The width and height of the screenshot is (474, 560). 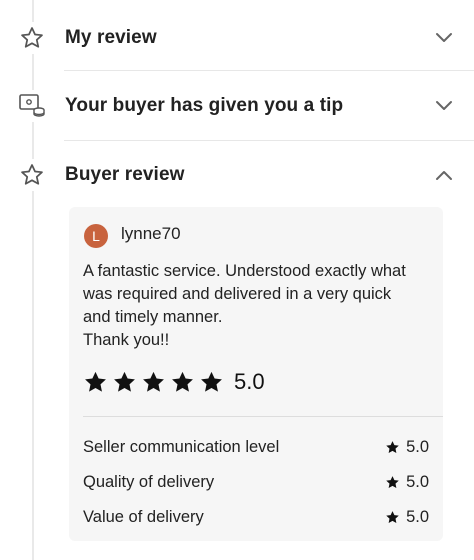 I want to click on section-divider, so click(x=269, y=70).